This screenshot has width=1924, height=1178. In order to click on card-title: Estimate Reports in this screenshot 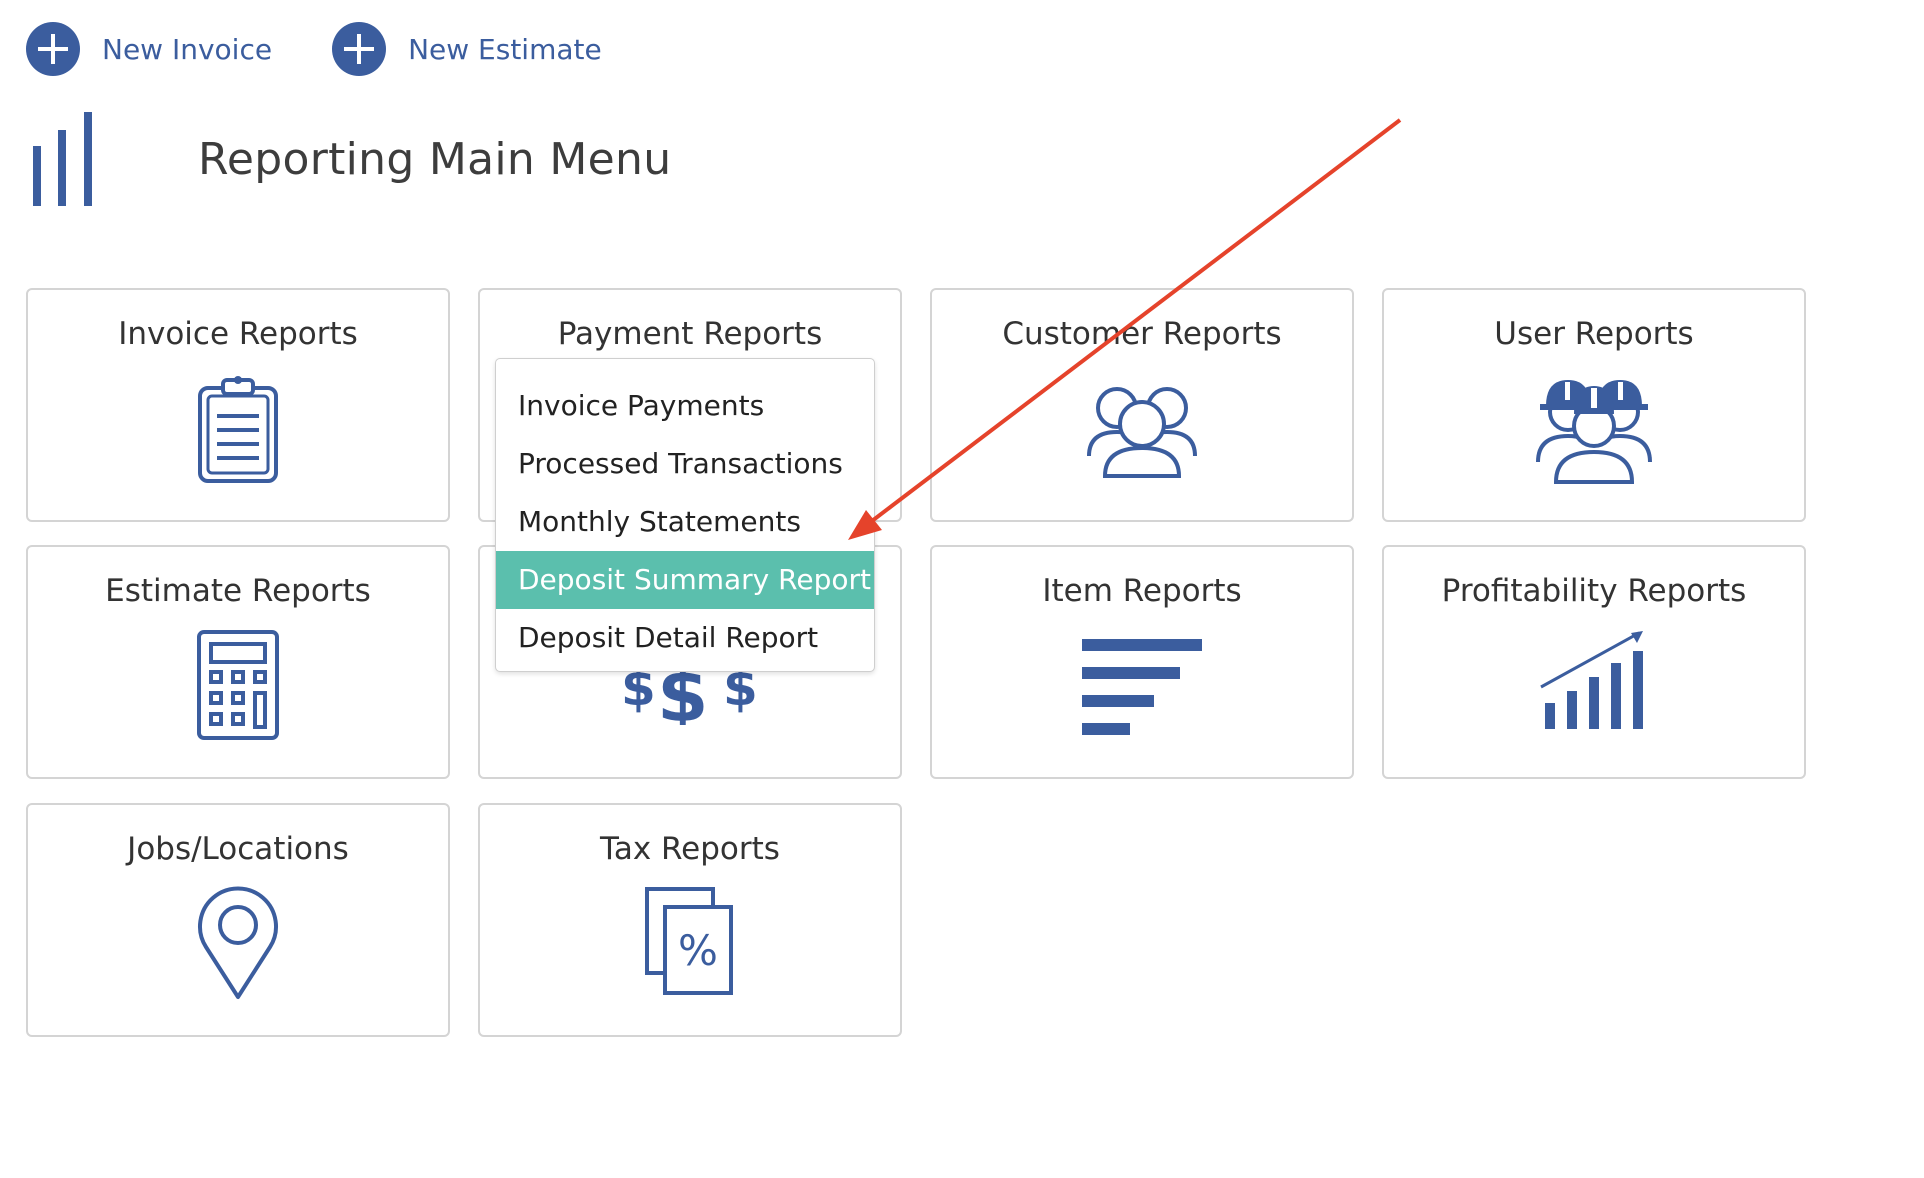, I will do `click(238, 591)`.